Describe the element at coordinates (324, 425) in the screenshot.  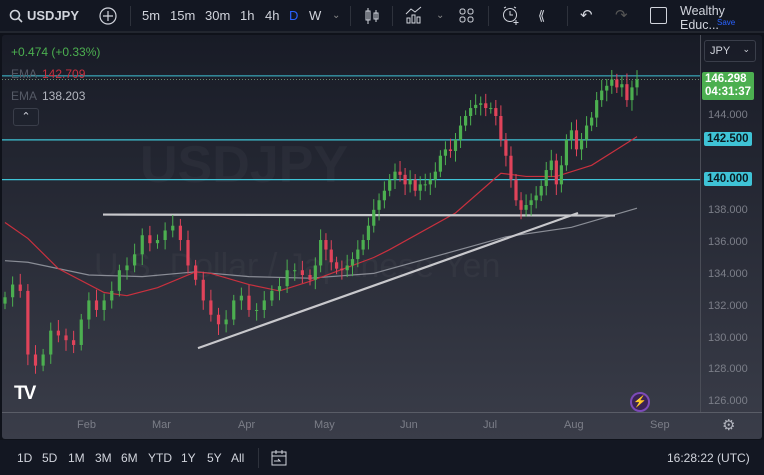
I see `time-tick-label: May` at that location.